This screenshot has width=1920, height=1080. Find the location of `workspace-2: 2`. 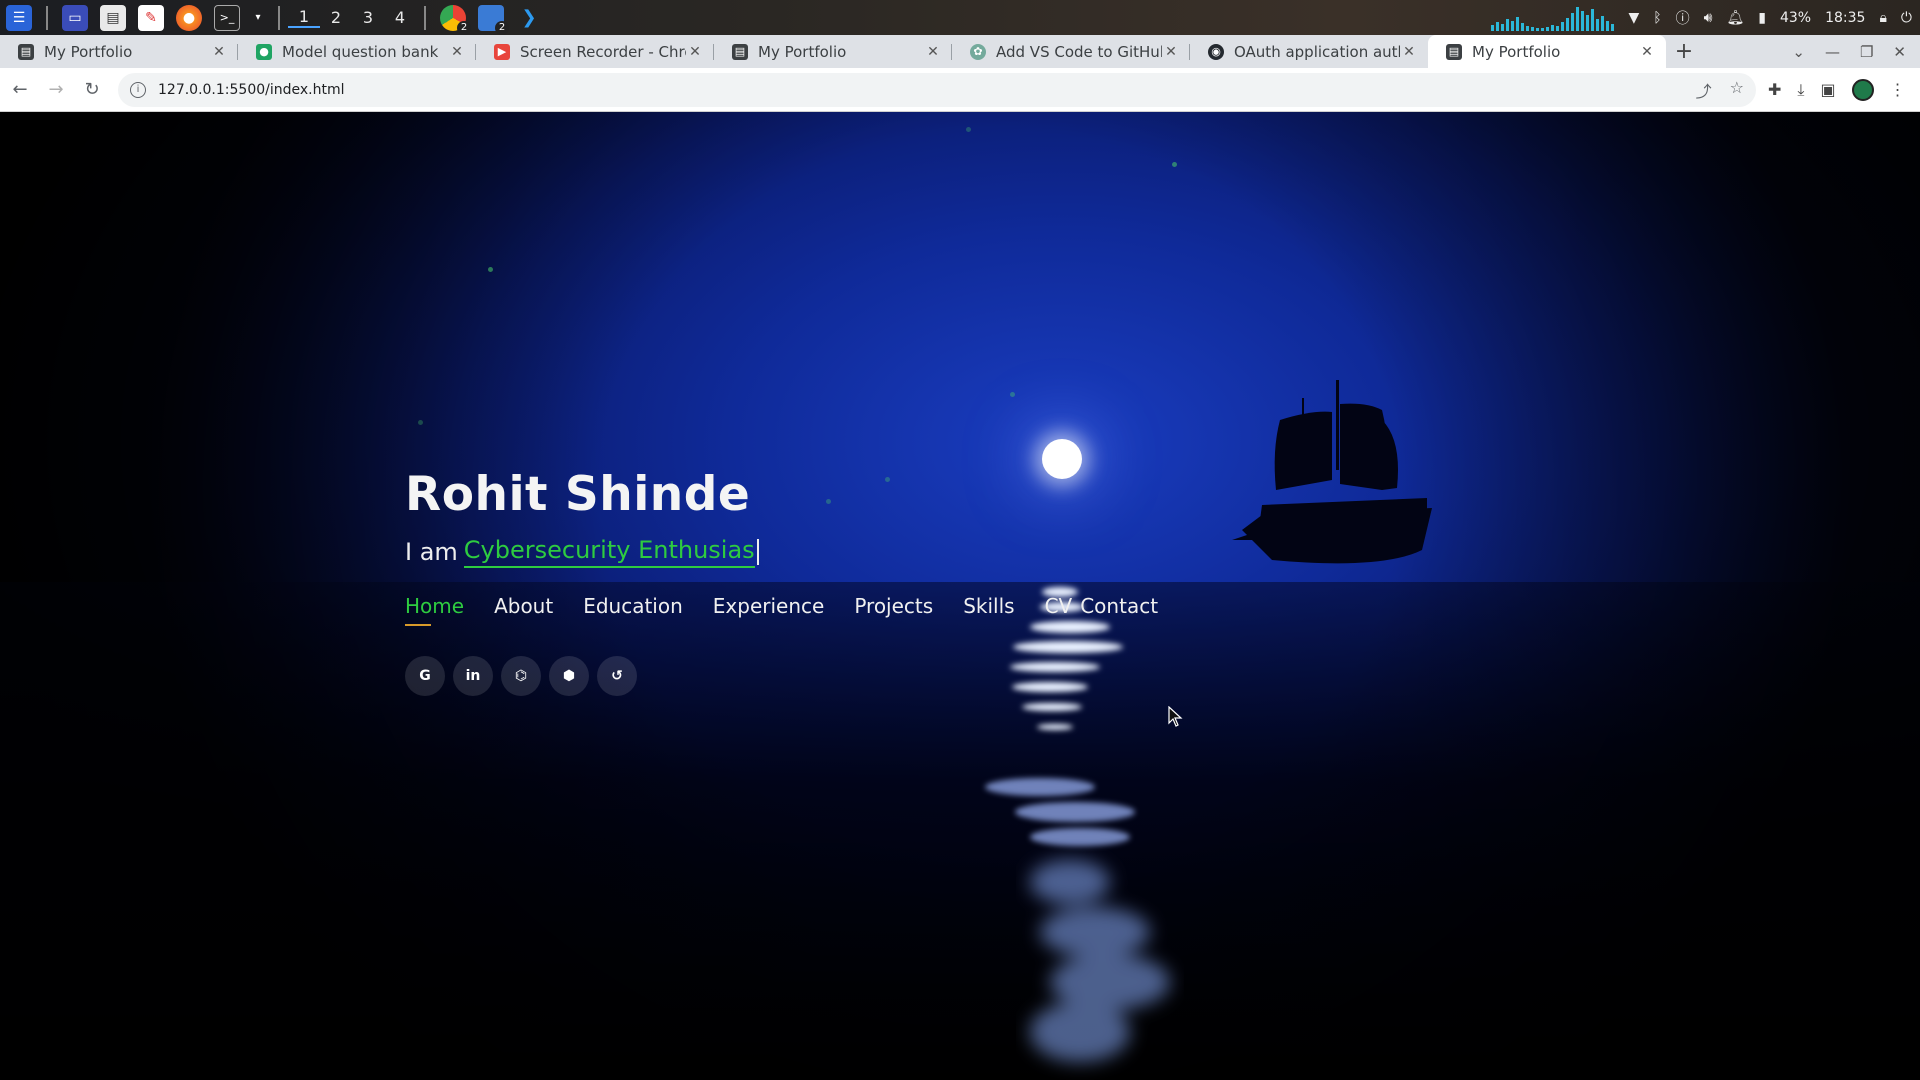

workspace-2: 2 is located at coordinates (336, 17).